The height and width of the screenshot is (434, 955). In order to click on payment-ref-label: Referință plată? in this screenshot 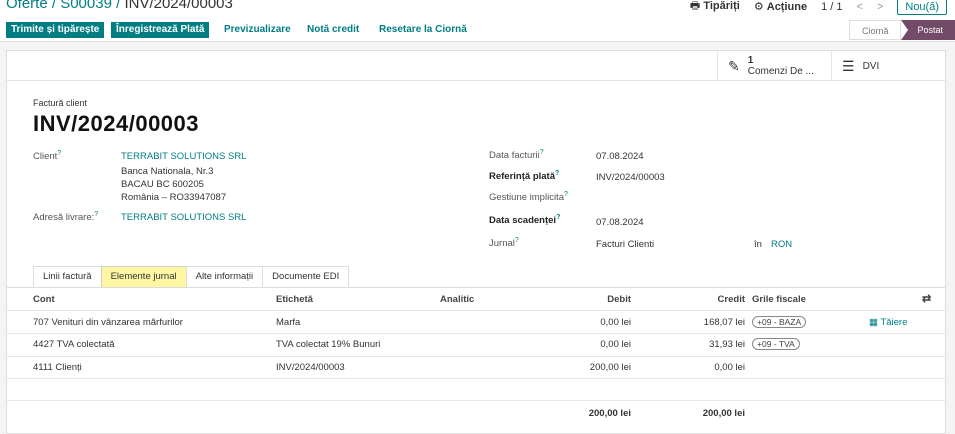, I will do `click(524, 176)`.